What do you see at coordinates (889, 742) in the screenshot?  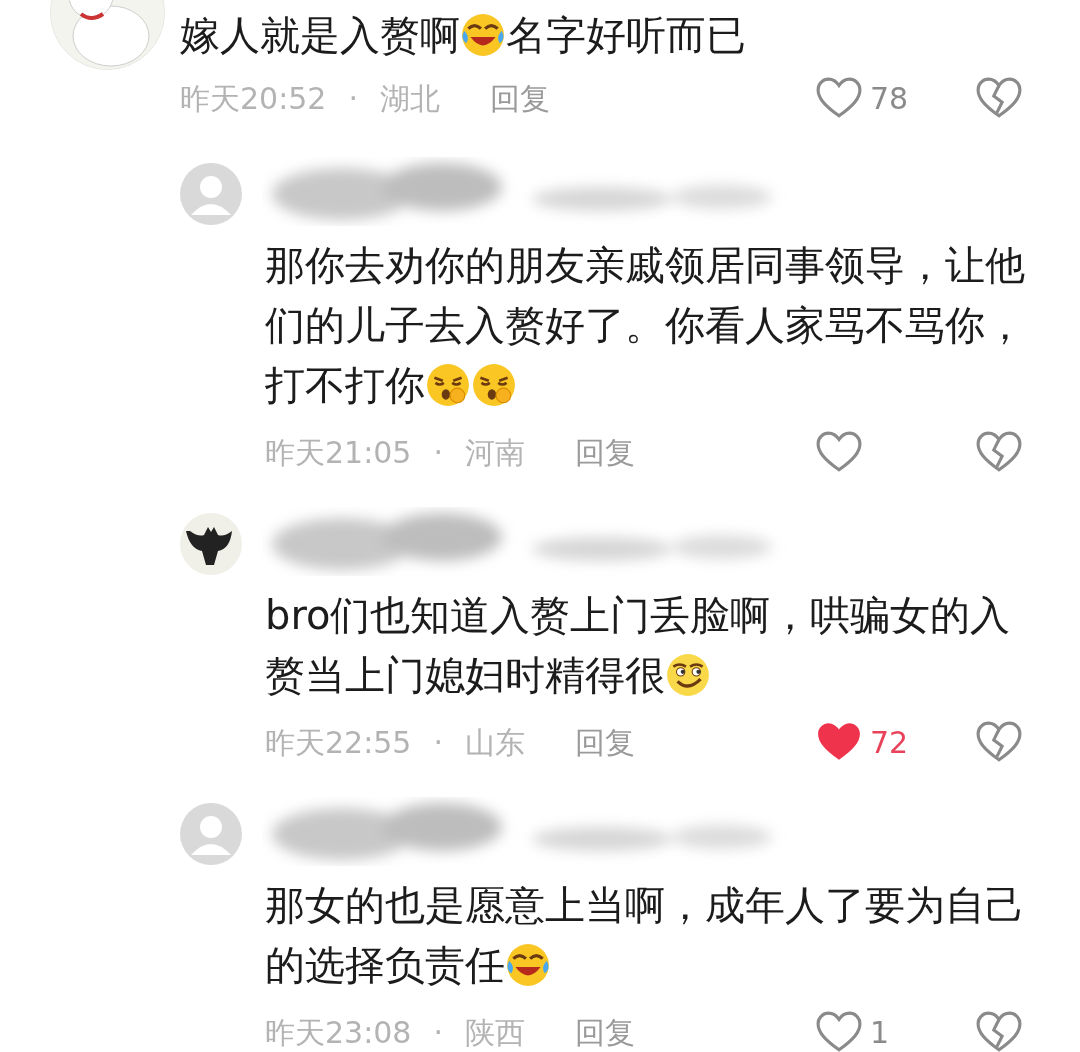 I see `like-count: 72` at bounding box center [889, 742].